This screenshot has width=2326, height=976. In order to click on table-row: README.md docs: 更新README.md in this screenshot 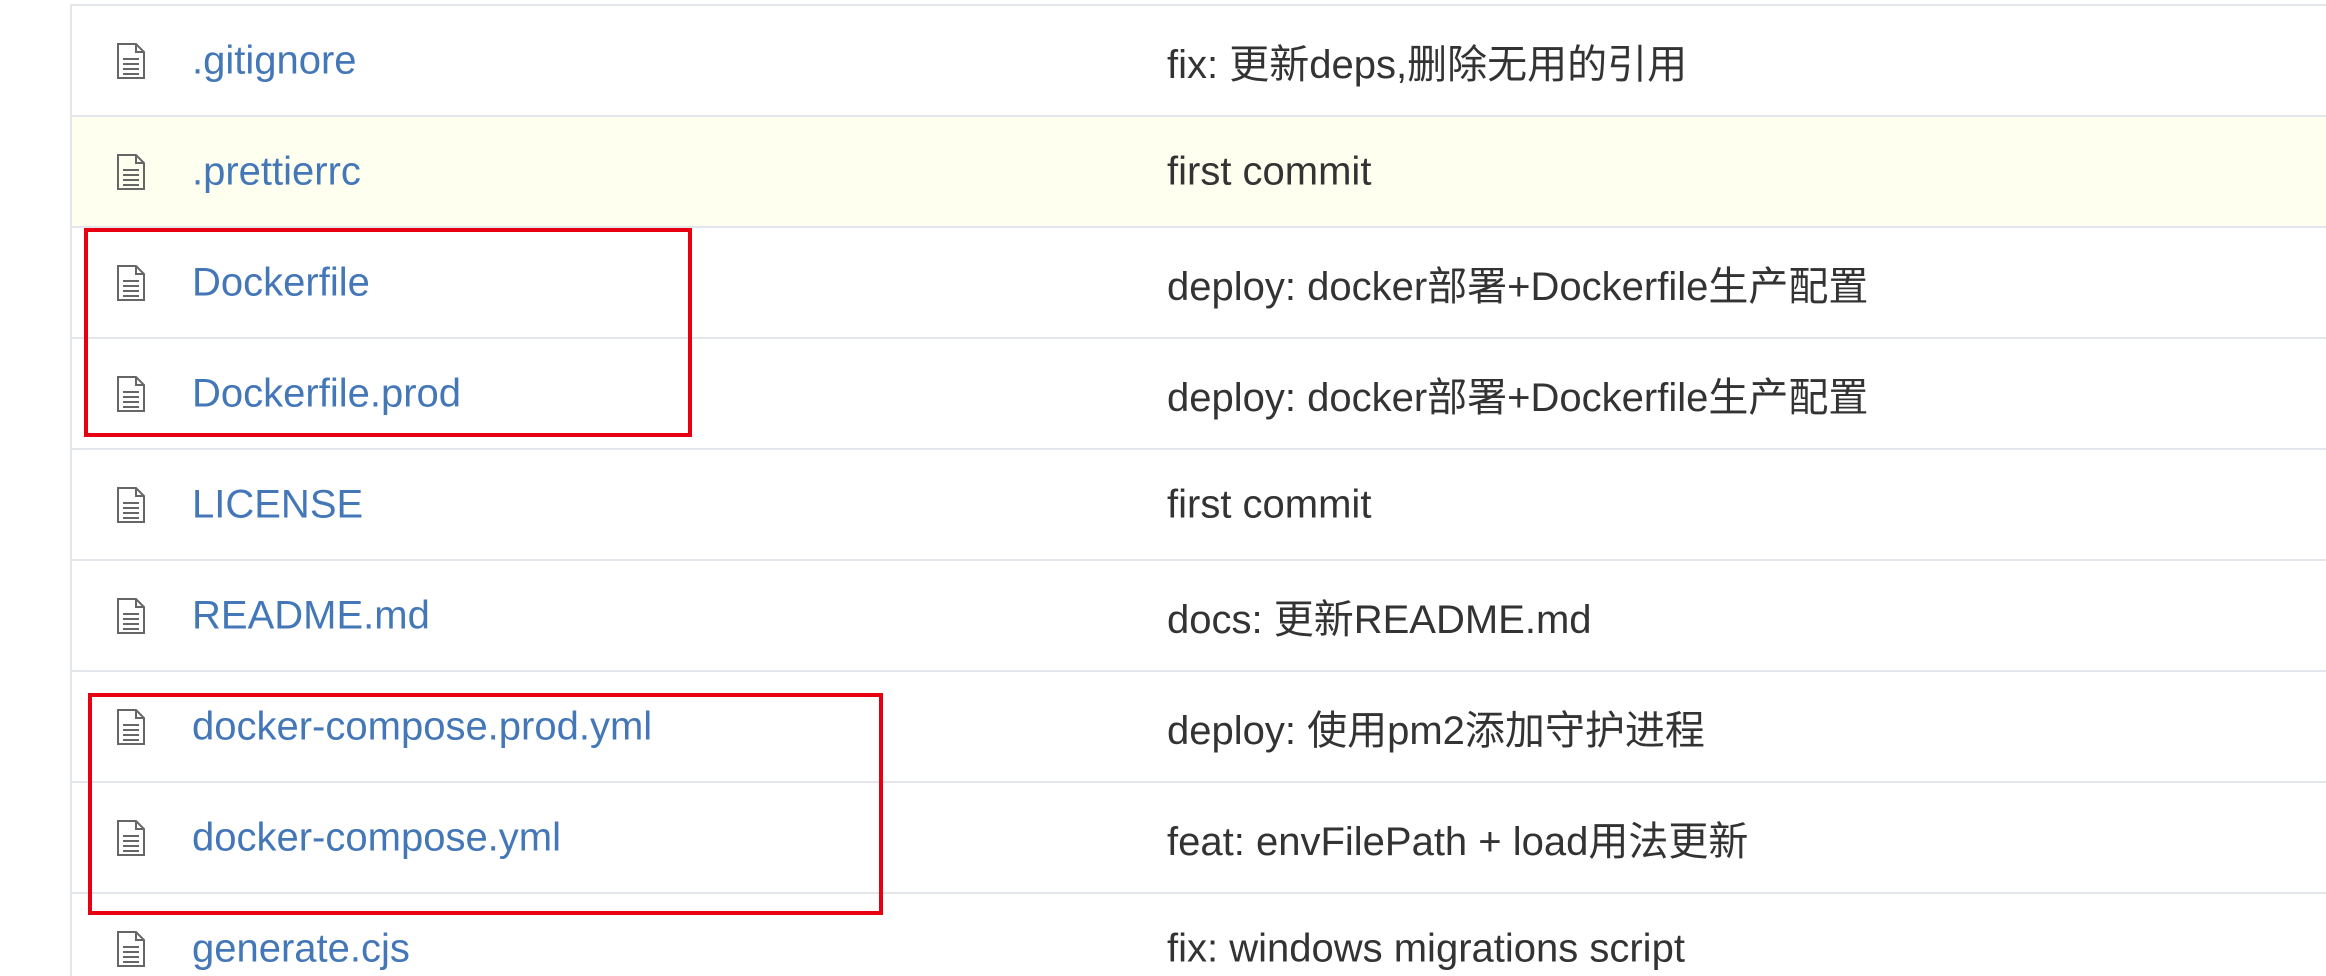, I will do `click(1199, 616)`.